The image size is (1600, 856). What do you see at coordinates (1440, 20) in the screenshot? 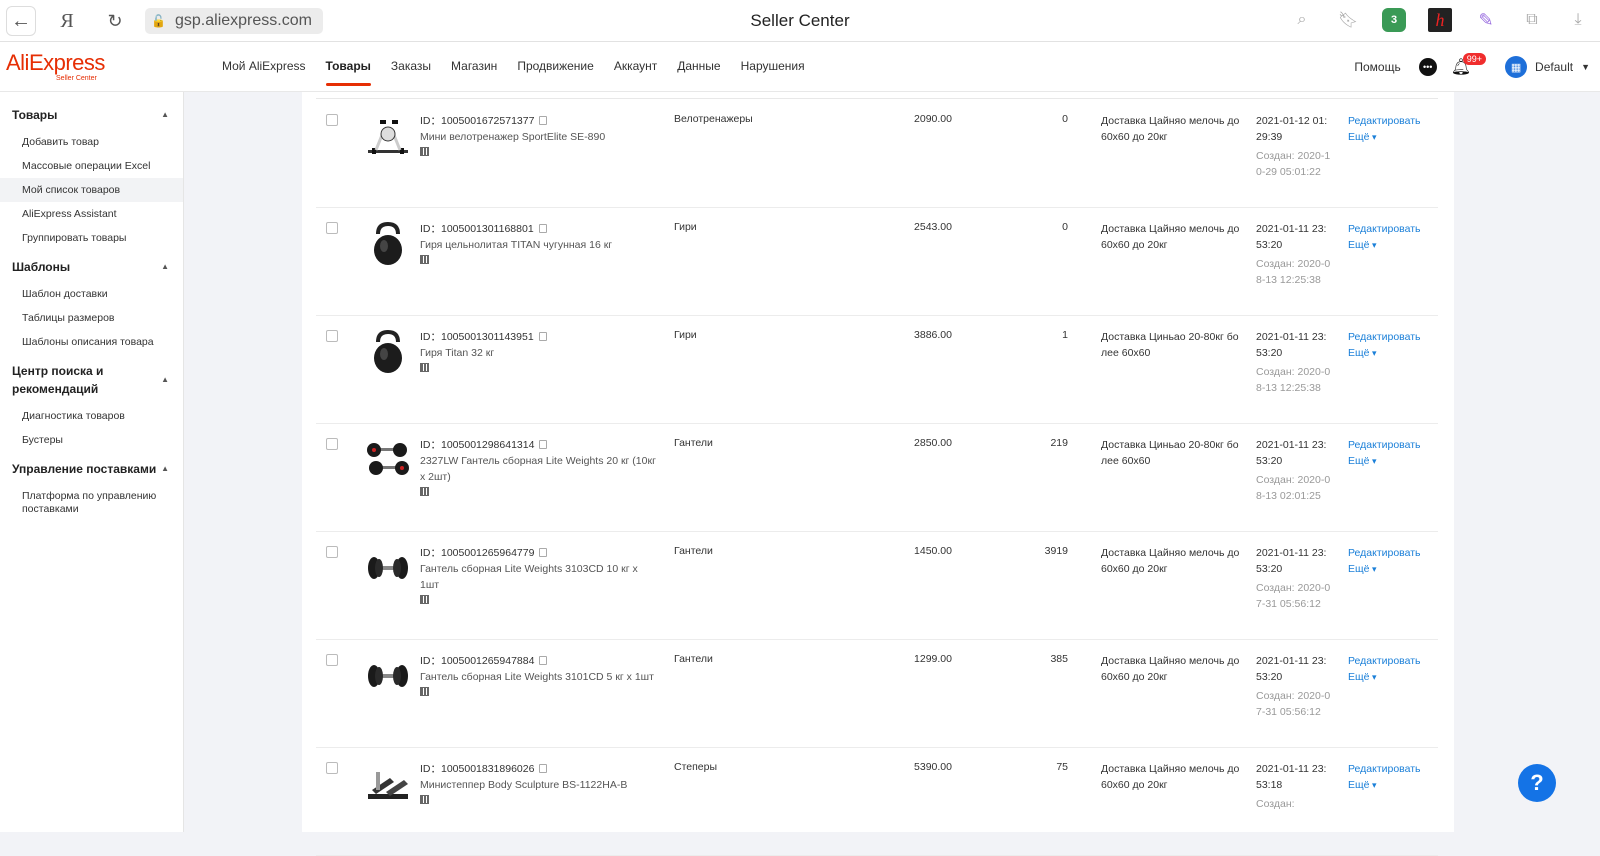
I see `extension-h-icon: h` at bounding box center [1440, 20].